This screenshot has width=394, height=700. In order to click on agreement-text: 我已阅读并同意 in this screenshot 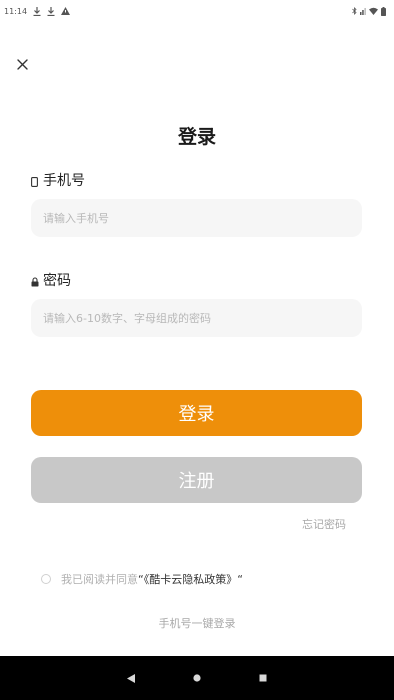, I will do `click(99, 579)`.